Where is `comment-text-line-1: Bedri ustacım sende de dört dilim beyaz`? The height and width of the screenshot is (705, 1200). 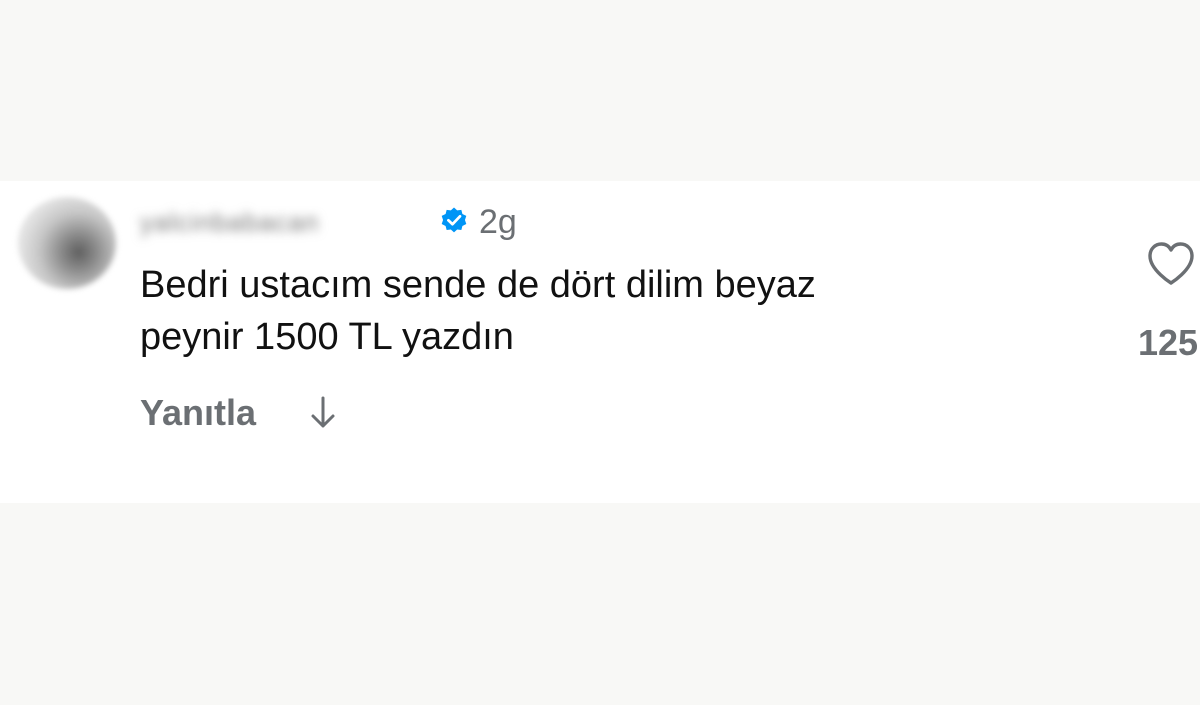
comment-text-line-1: Bedri ustacım sende de dört dilim beyaz is located at coordinates (478, 285).